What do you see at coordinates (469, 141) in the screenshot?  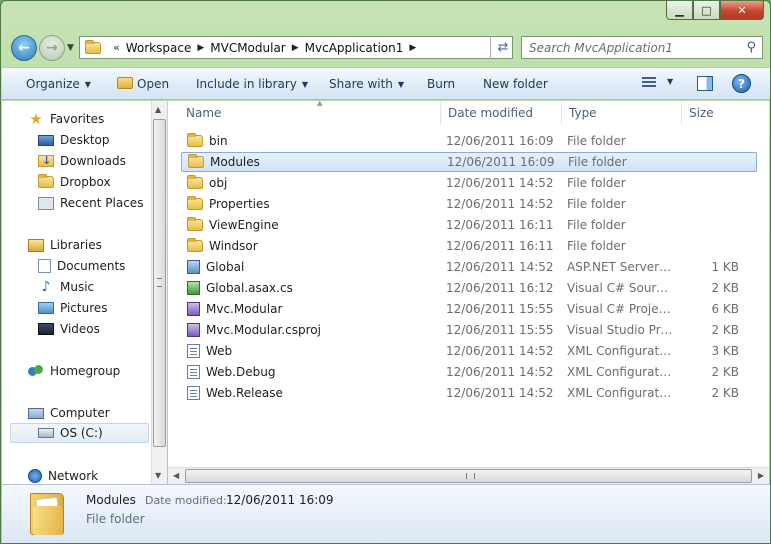 I see `file-row: bin 12/06/2011 16:09 File folder` at bounding box center [469, 141].